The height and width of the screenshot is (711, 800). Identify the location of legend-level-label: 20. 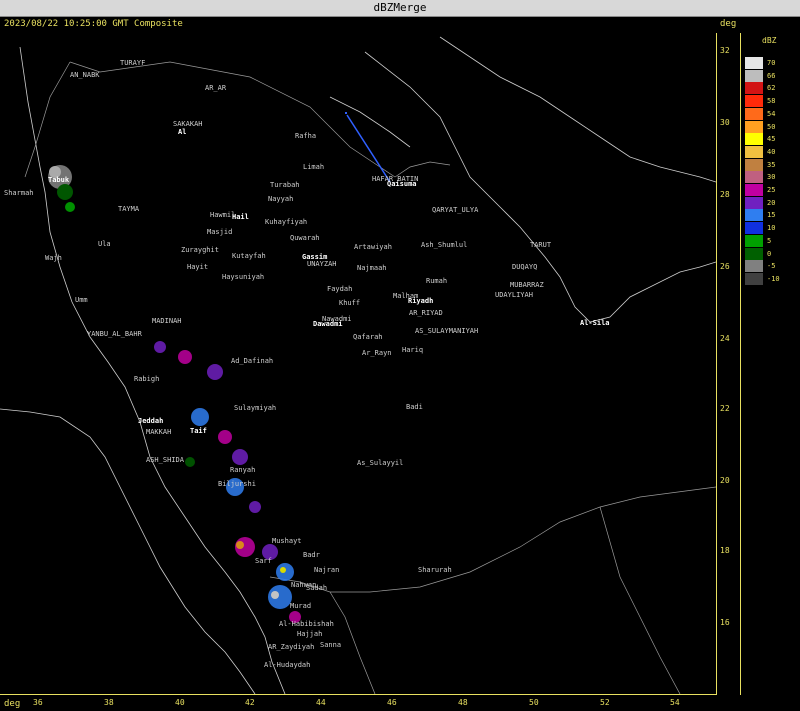
(771, 202).